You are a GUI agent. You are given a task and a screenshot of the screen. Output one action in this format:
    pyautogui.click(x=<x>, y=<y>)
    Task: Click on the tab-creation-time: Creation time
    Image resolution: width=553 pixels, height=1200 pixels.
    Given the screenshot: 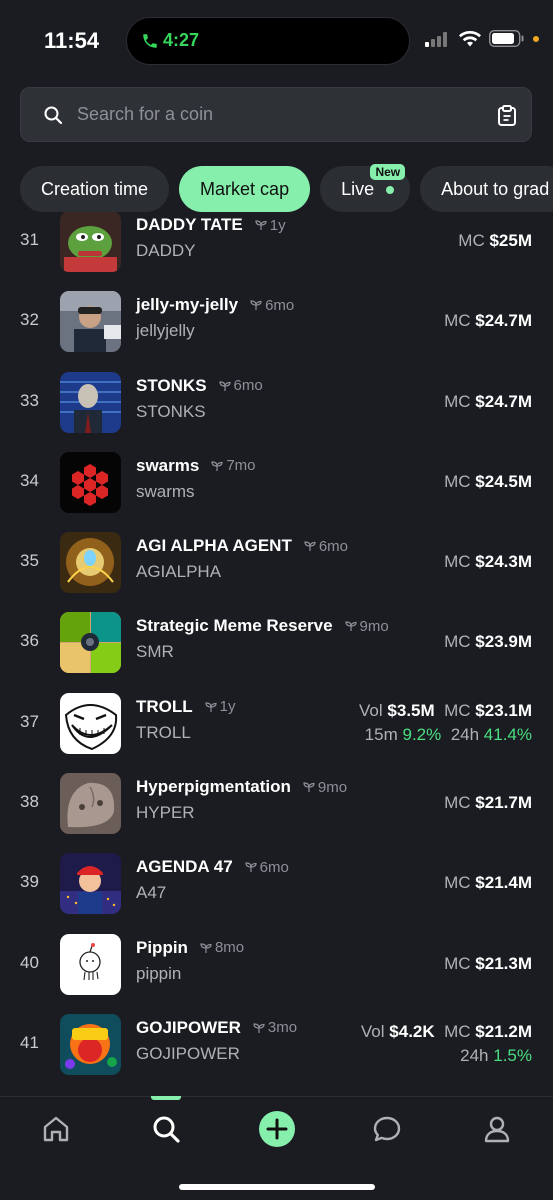 What is the action you would take?
    pyautogui.click(x=95, y=189)
    